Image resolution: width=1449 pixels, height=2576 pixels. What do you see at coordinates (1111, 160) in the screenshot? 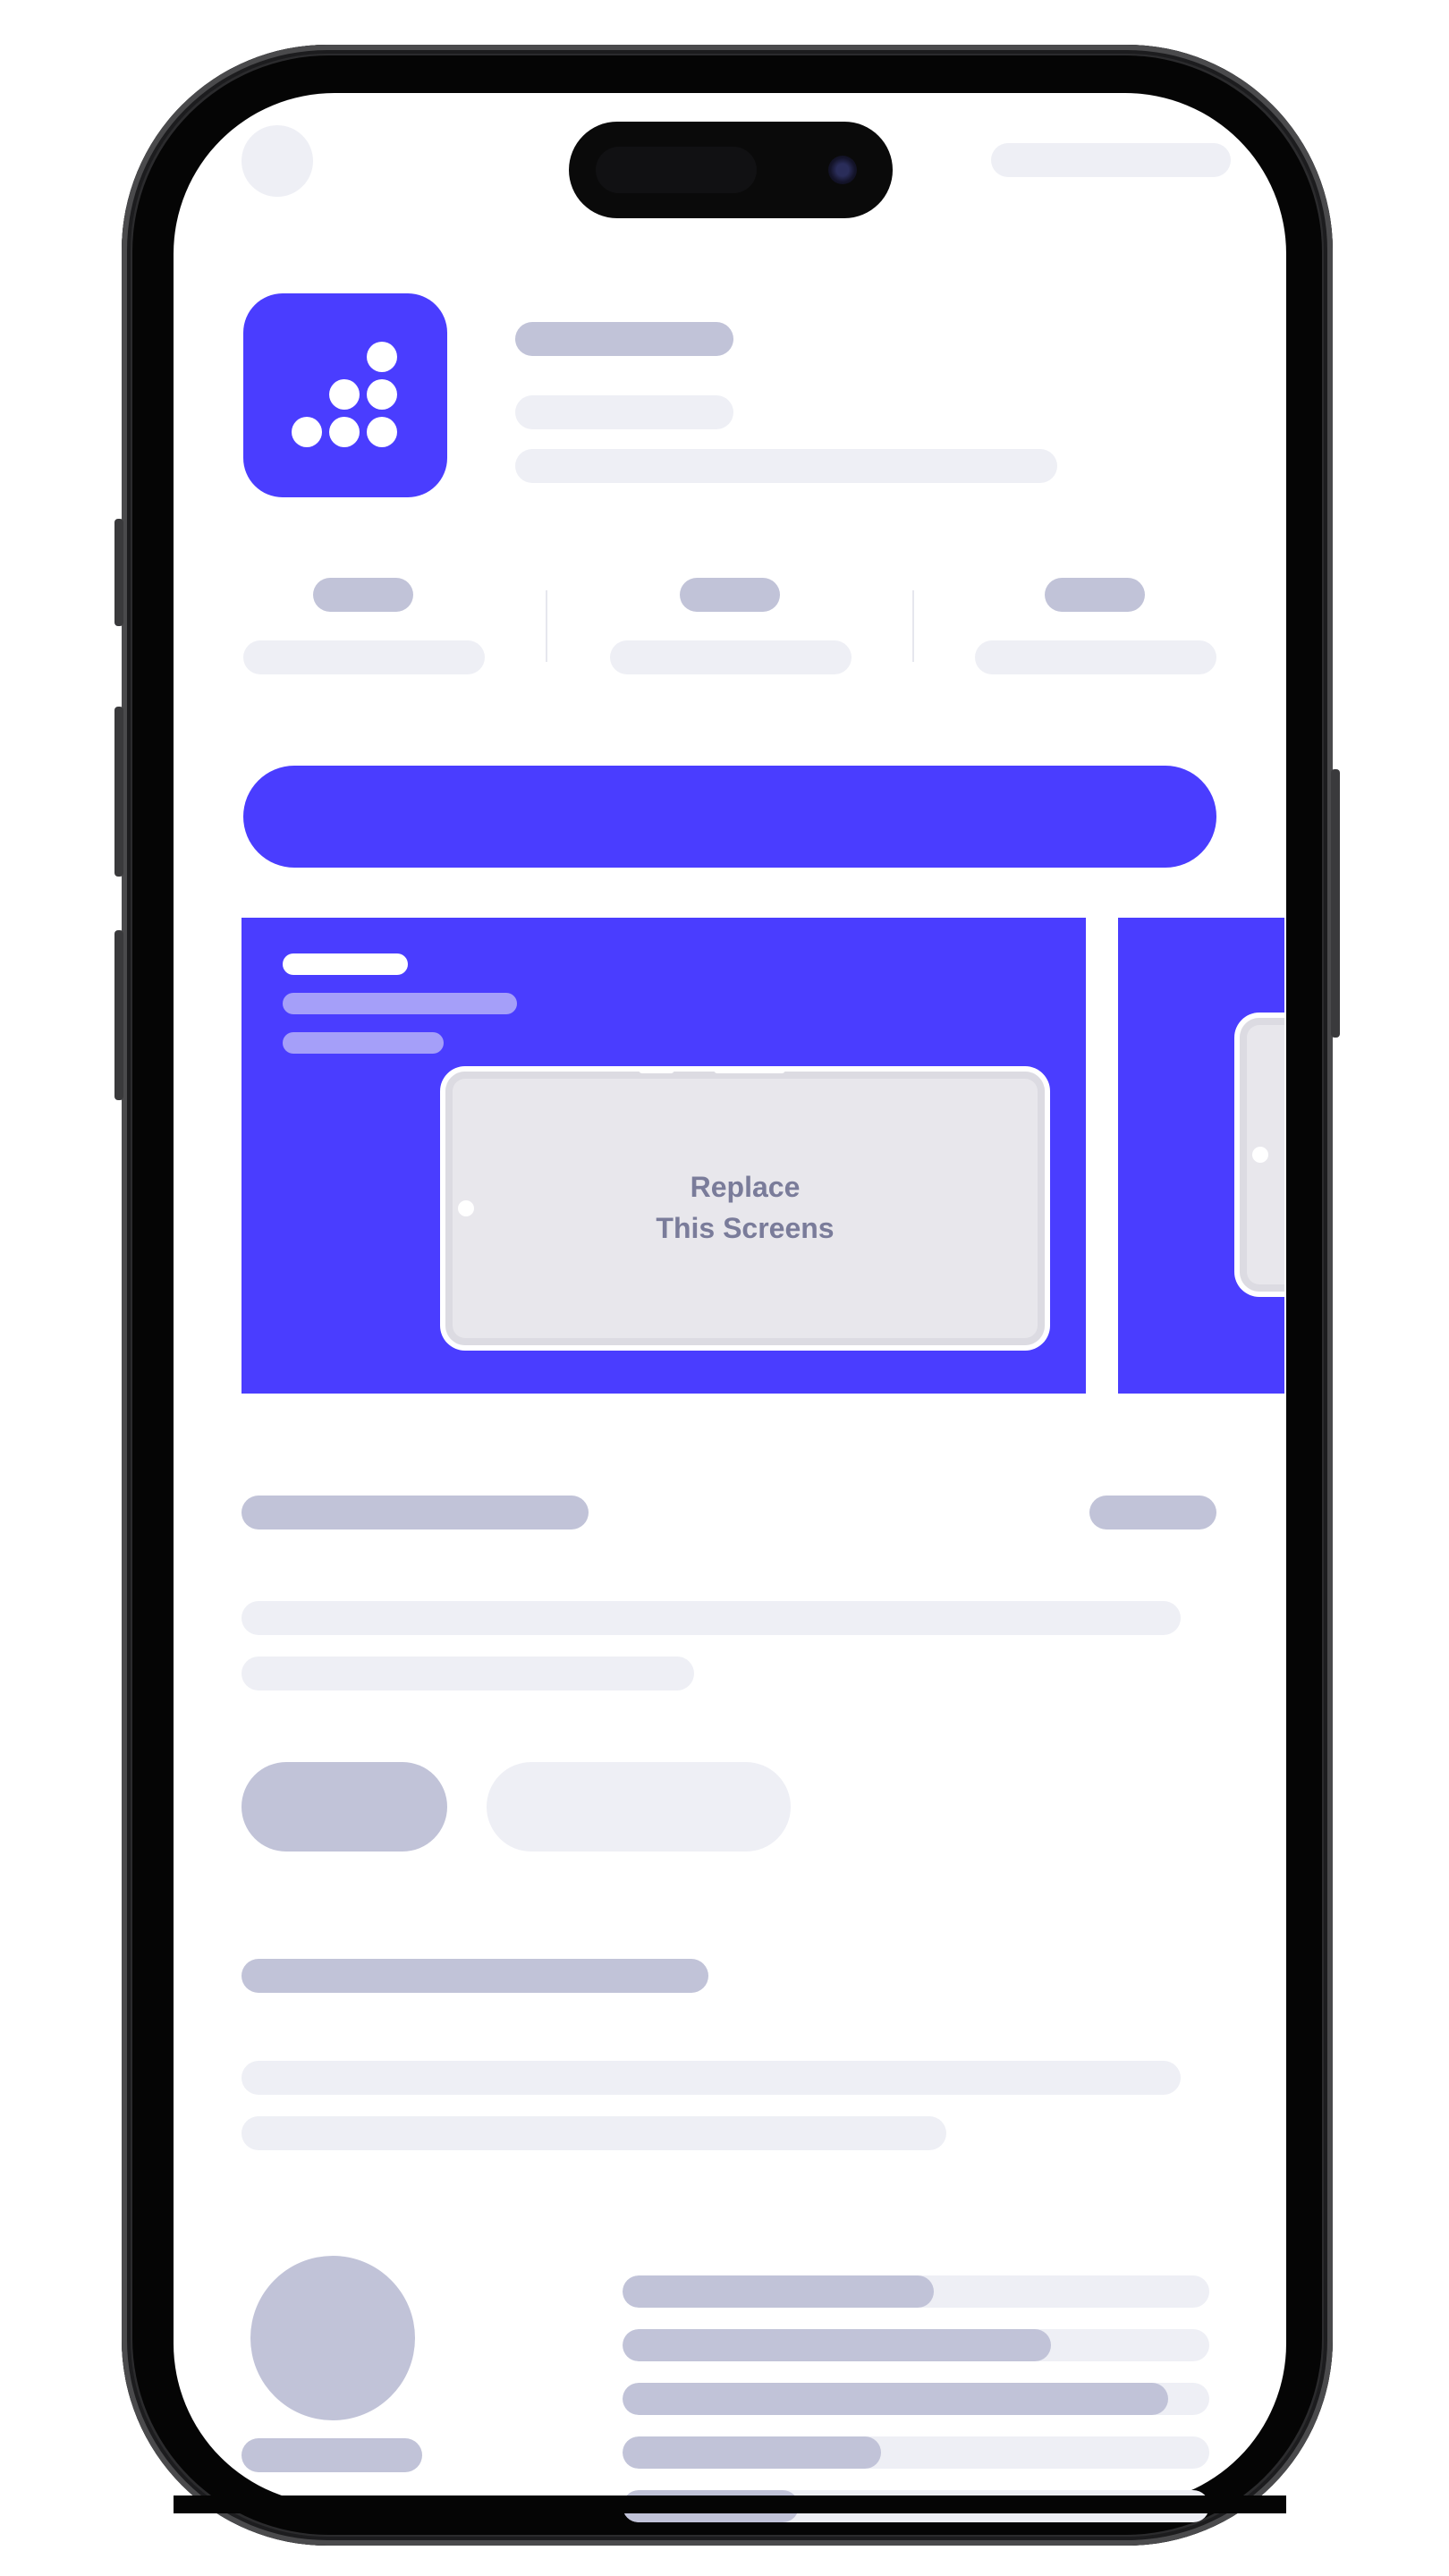
I see `top-right-placeholder` at bounding box center [1111, 160].